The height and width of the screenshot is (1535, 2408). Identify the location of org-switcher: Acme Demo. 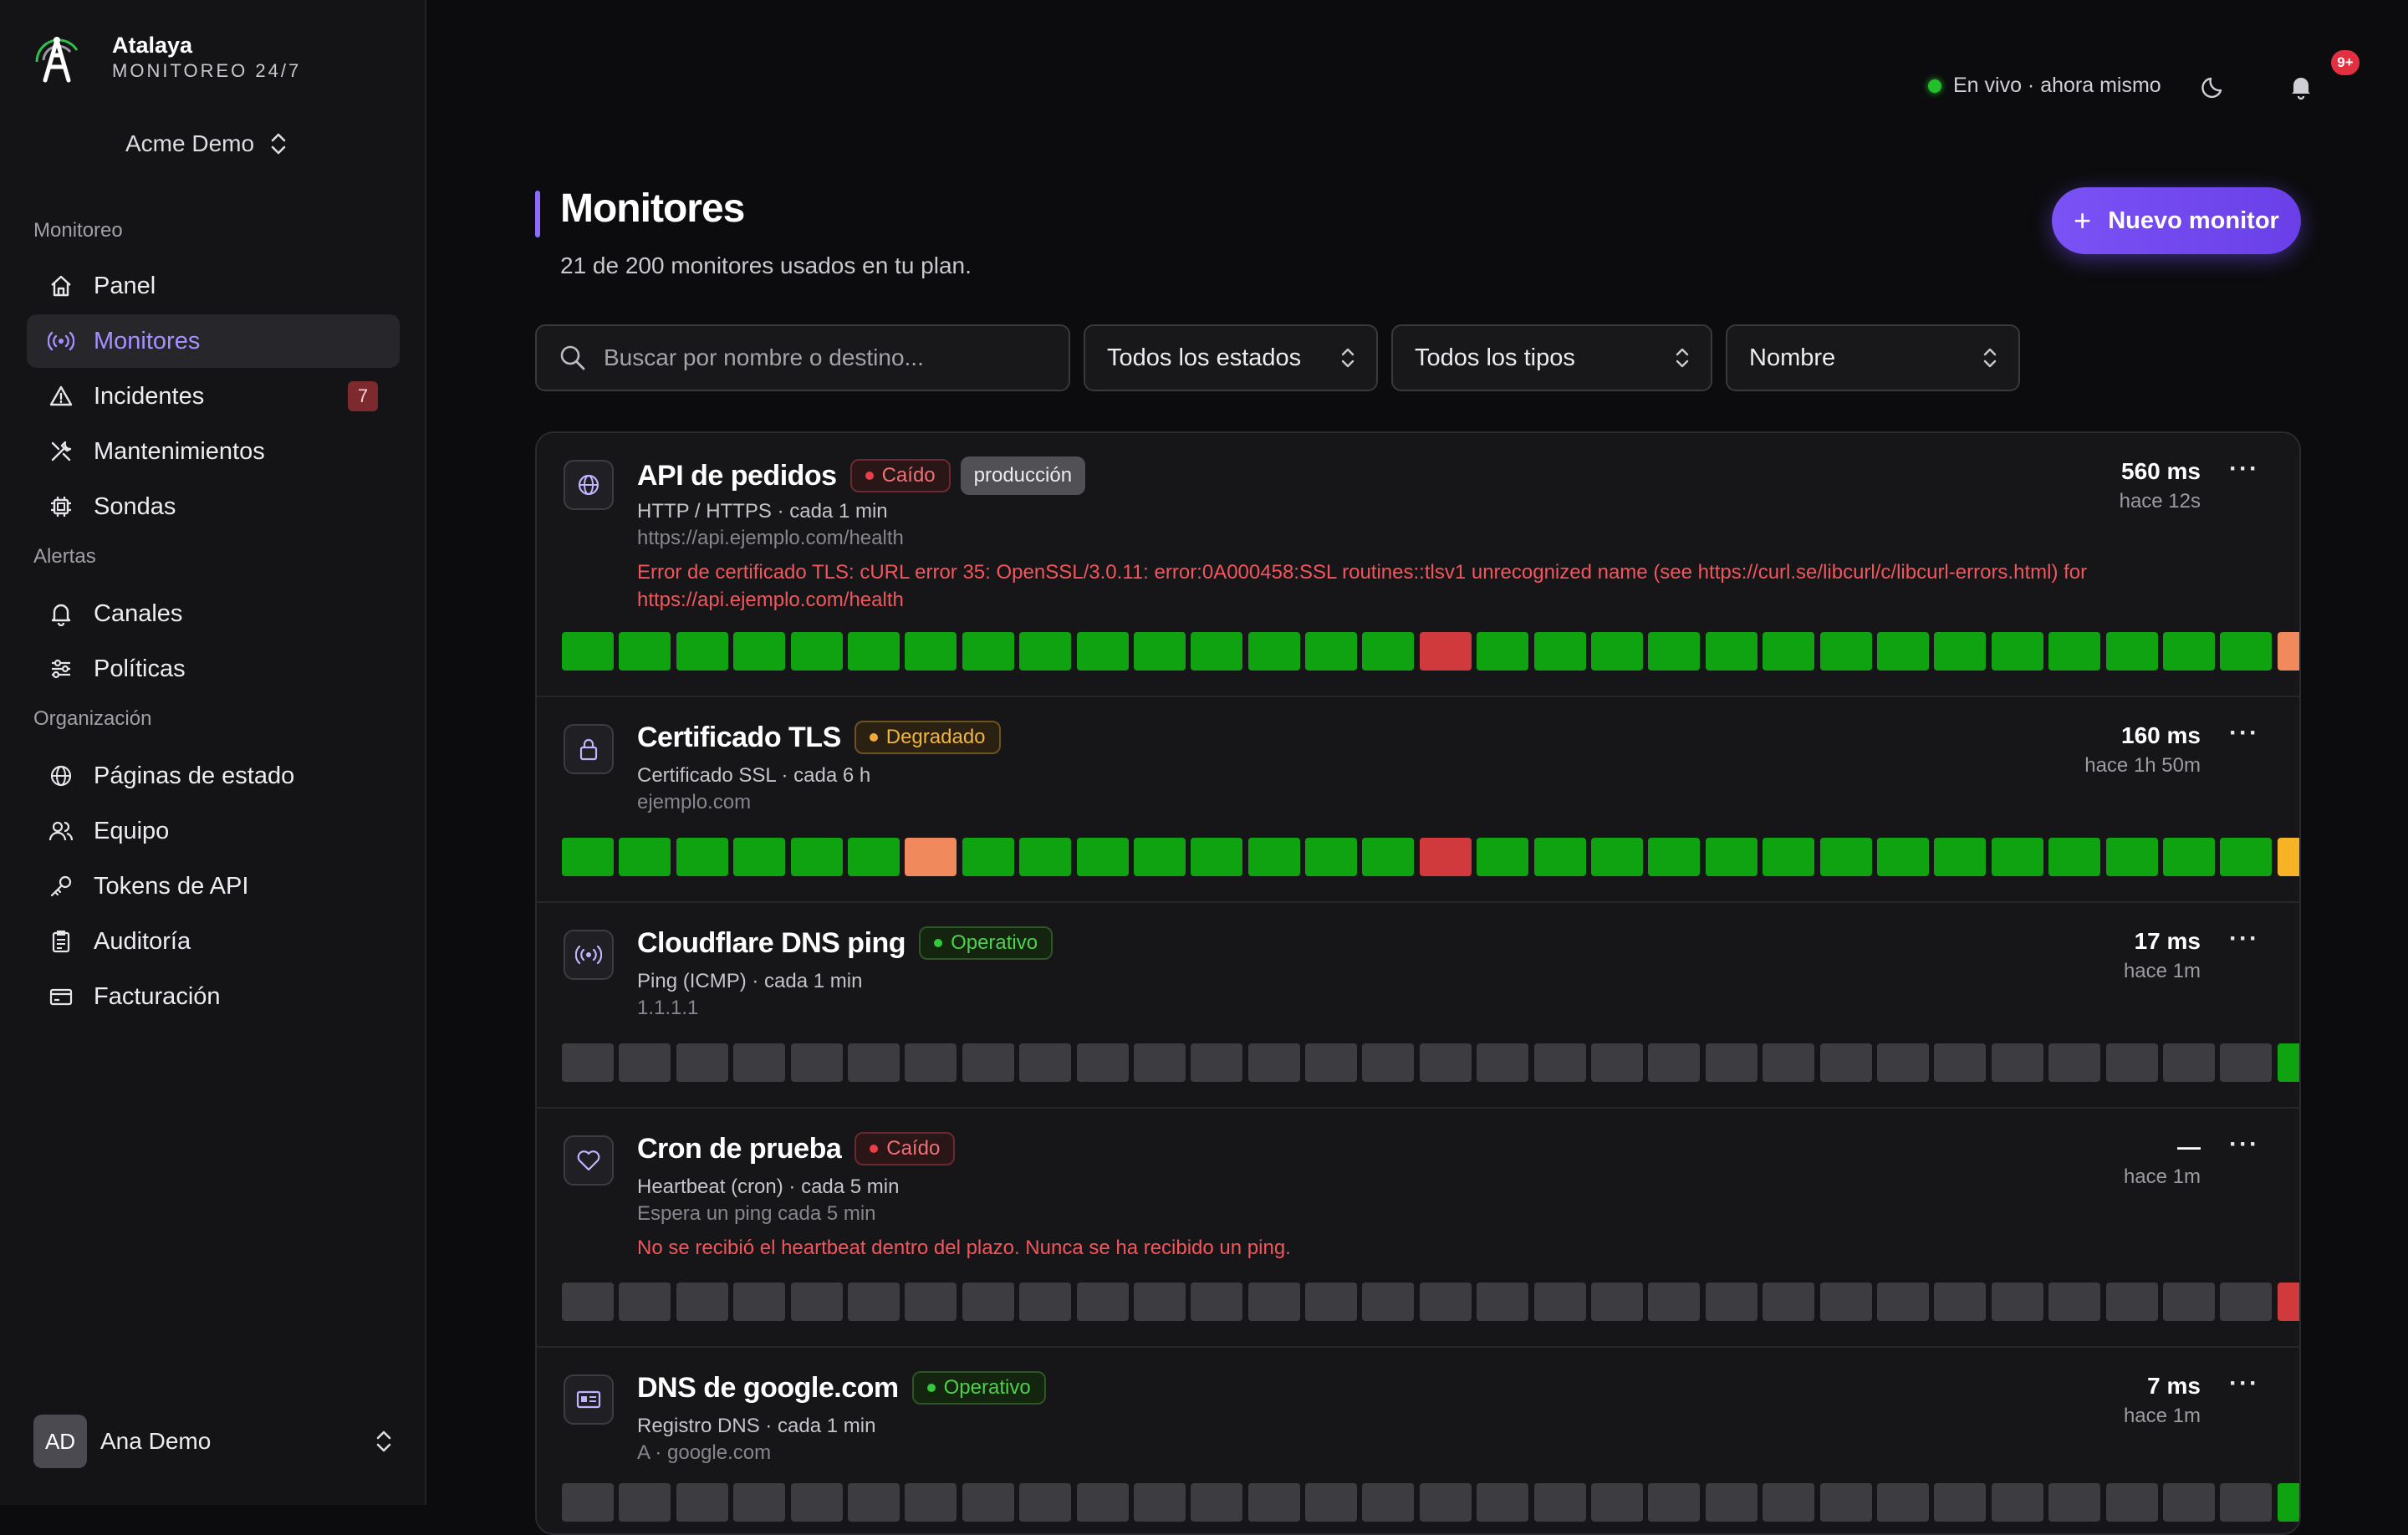
(206, 143).